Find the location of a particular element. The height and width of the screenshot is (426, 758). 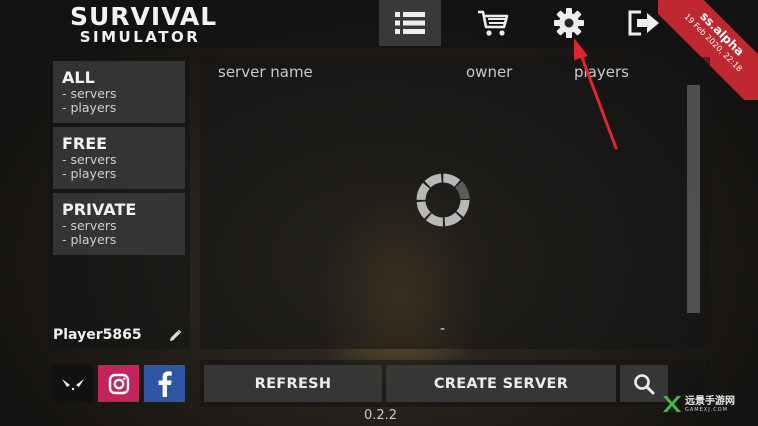

server-list-scrollbar is located at coordinates (693, 199).